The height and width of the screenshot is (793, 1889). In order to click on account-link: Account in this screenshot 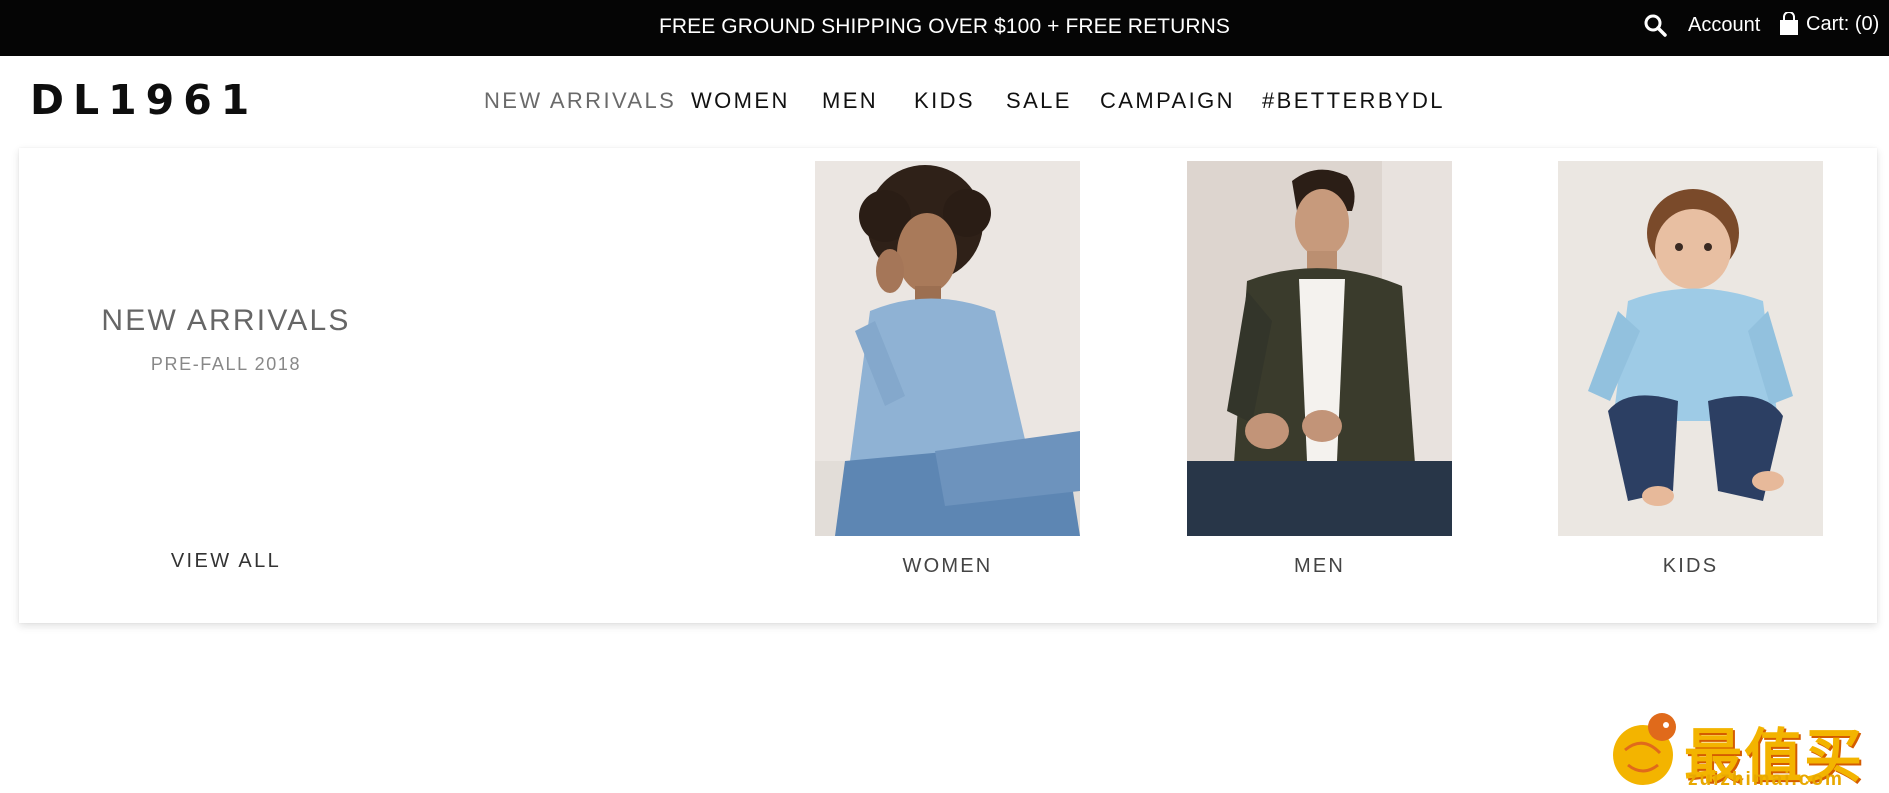, I will do `click(1724, 25)`.